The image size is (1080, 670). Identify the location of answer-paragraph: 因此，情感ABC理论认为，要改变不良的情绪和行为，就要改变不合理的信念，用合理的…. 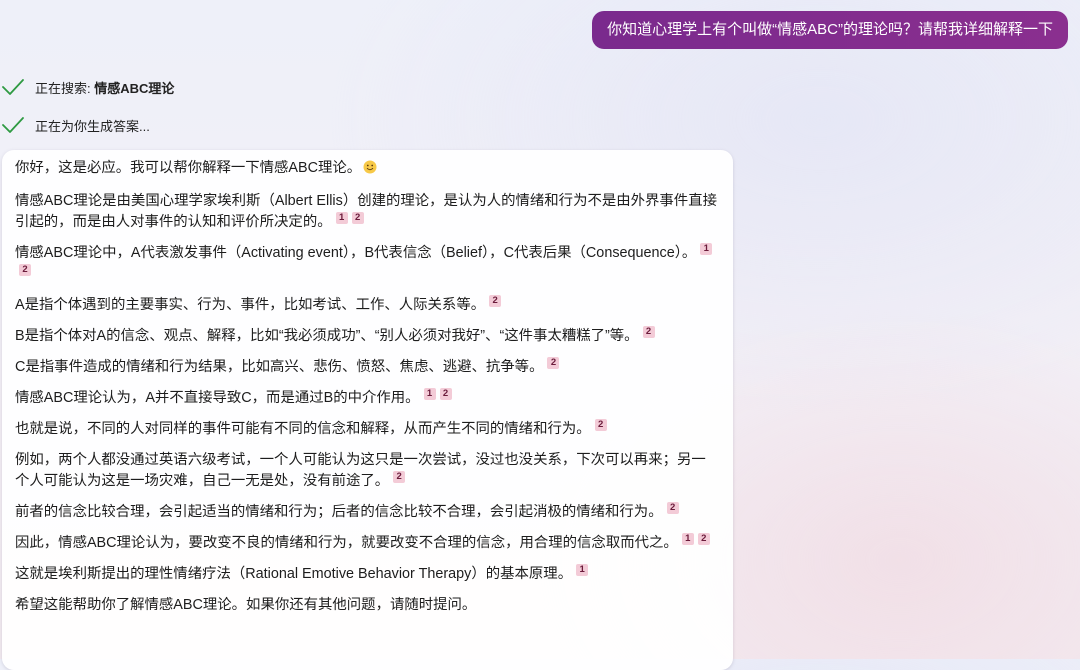
(366, 543).